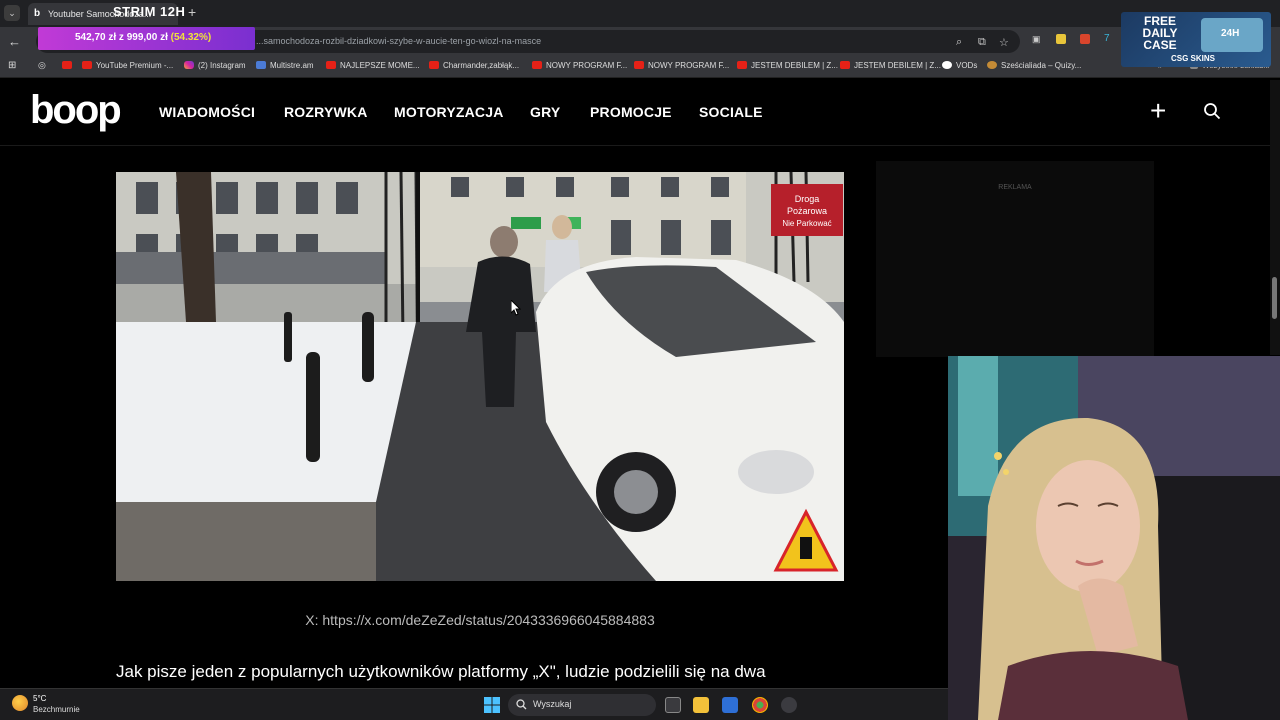 The width and height of the screenshot is (1280, 720). I want to click on sign-line-3: Nie Parkować, so click(806, 223).